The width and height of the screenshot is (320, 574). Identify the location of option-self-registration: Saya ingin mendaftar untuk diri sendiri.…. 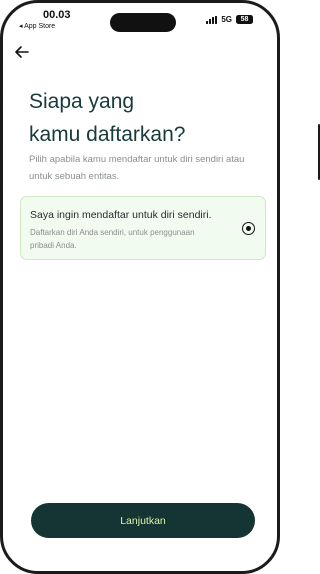
(143, 228).